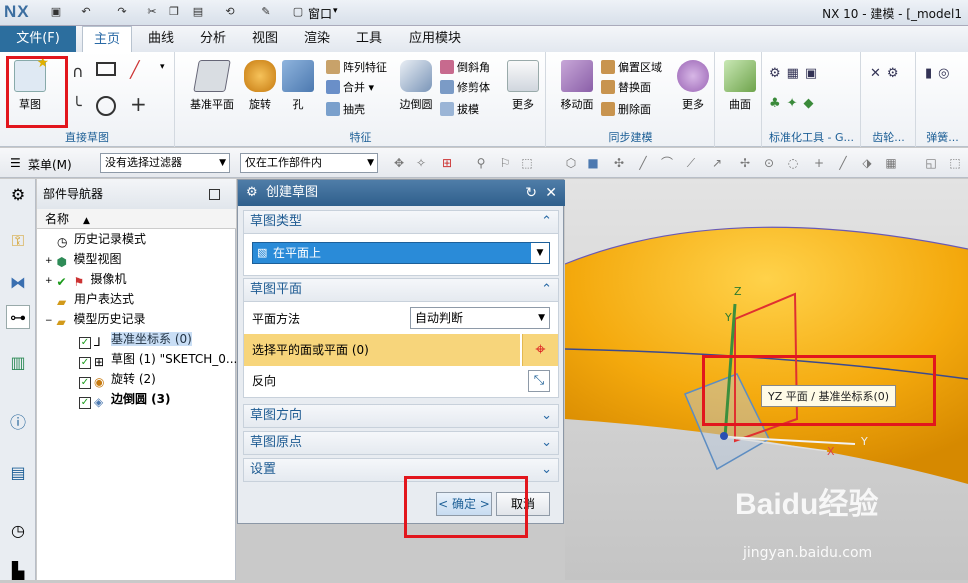 This screenshot has height=583, width=968. I want to click on tree-item-edge-blend: ✓ ◈ 边倒圆 (3), so click(139, 399).